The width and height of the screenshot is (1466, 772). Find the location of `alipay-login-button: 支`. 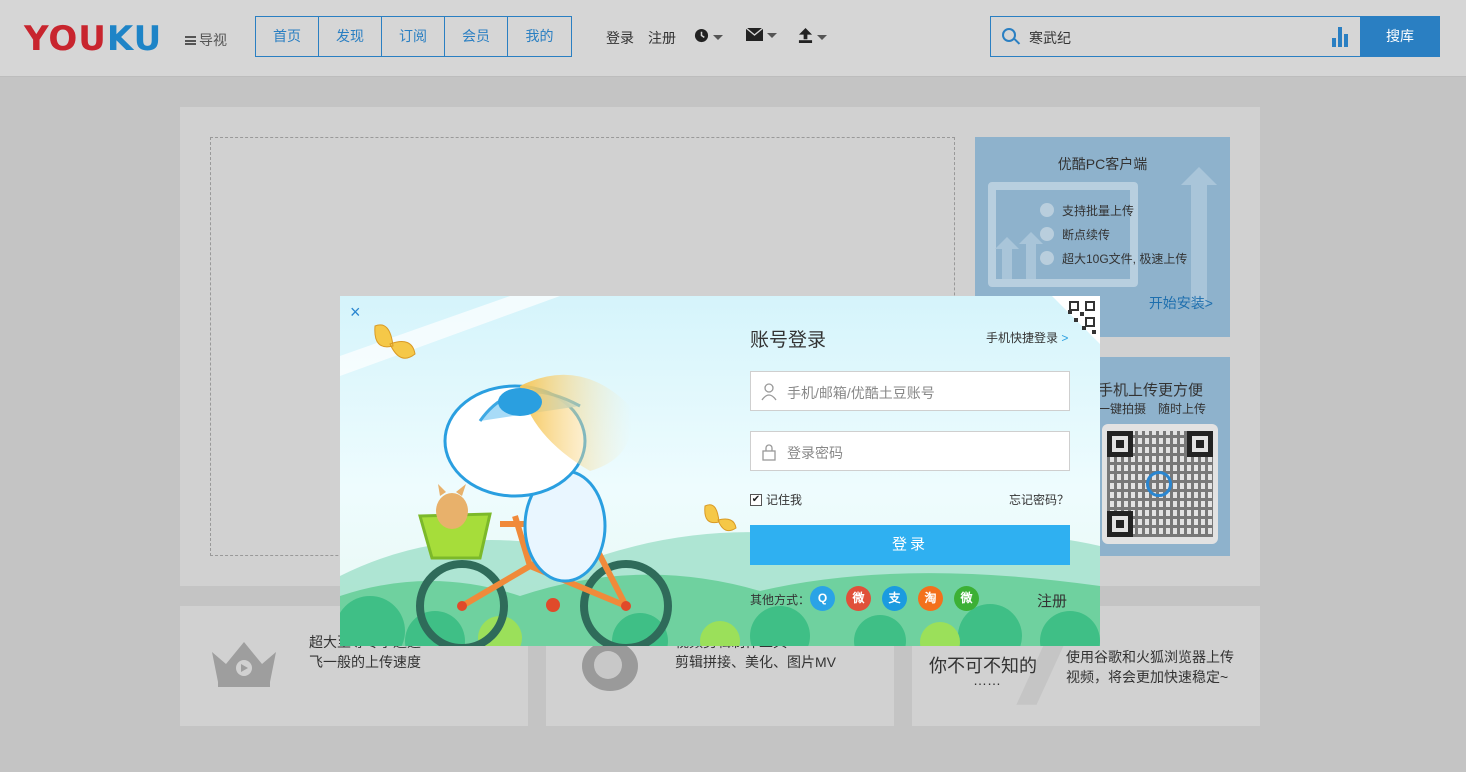

alipay-login-button: 支 is located at coordinates (894, 598).